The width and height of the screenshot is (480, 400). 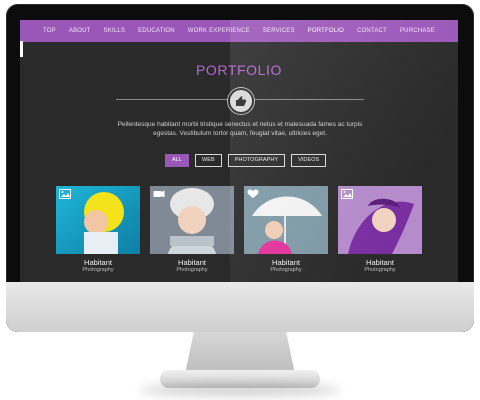 I want to click on nav-item-portfolio: PORTFOLIO, so click(x=326, y=31).